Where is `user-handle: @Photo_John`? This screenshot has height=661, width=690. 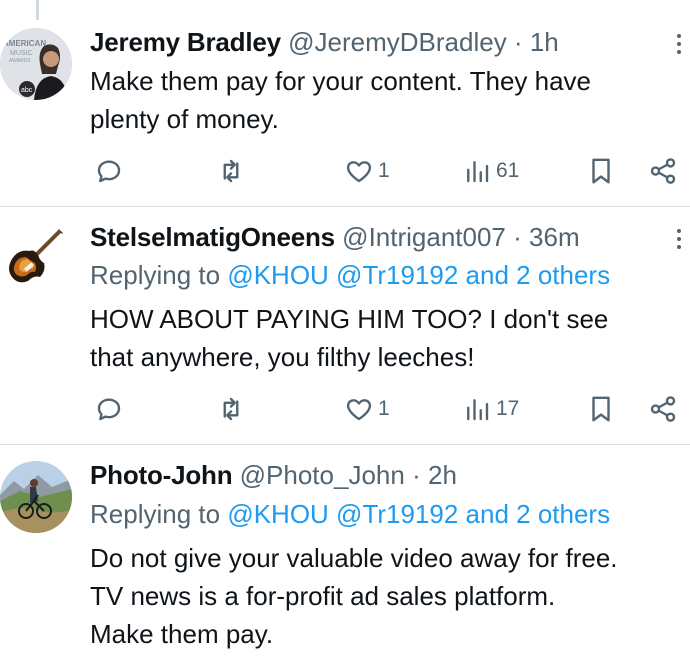 user-handle: @Photo_John is located at coordinates (322, 475).